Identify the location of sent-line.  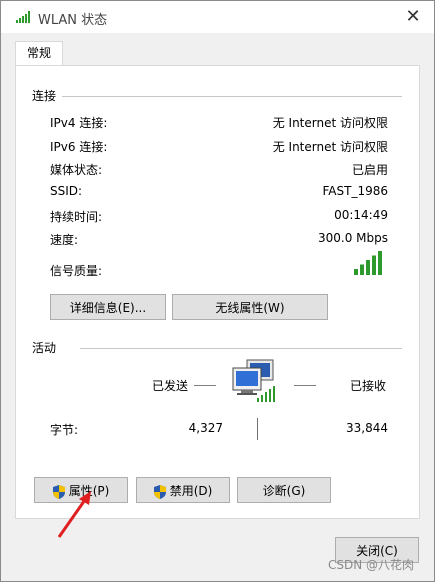
(205, 385).